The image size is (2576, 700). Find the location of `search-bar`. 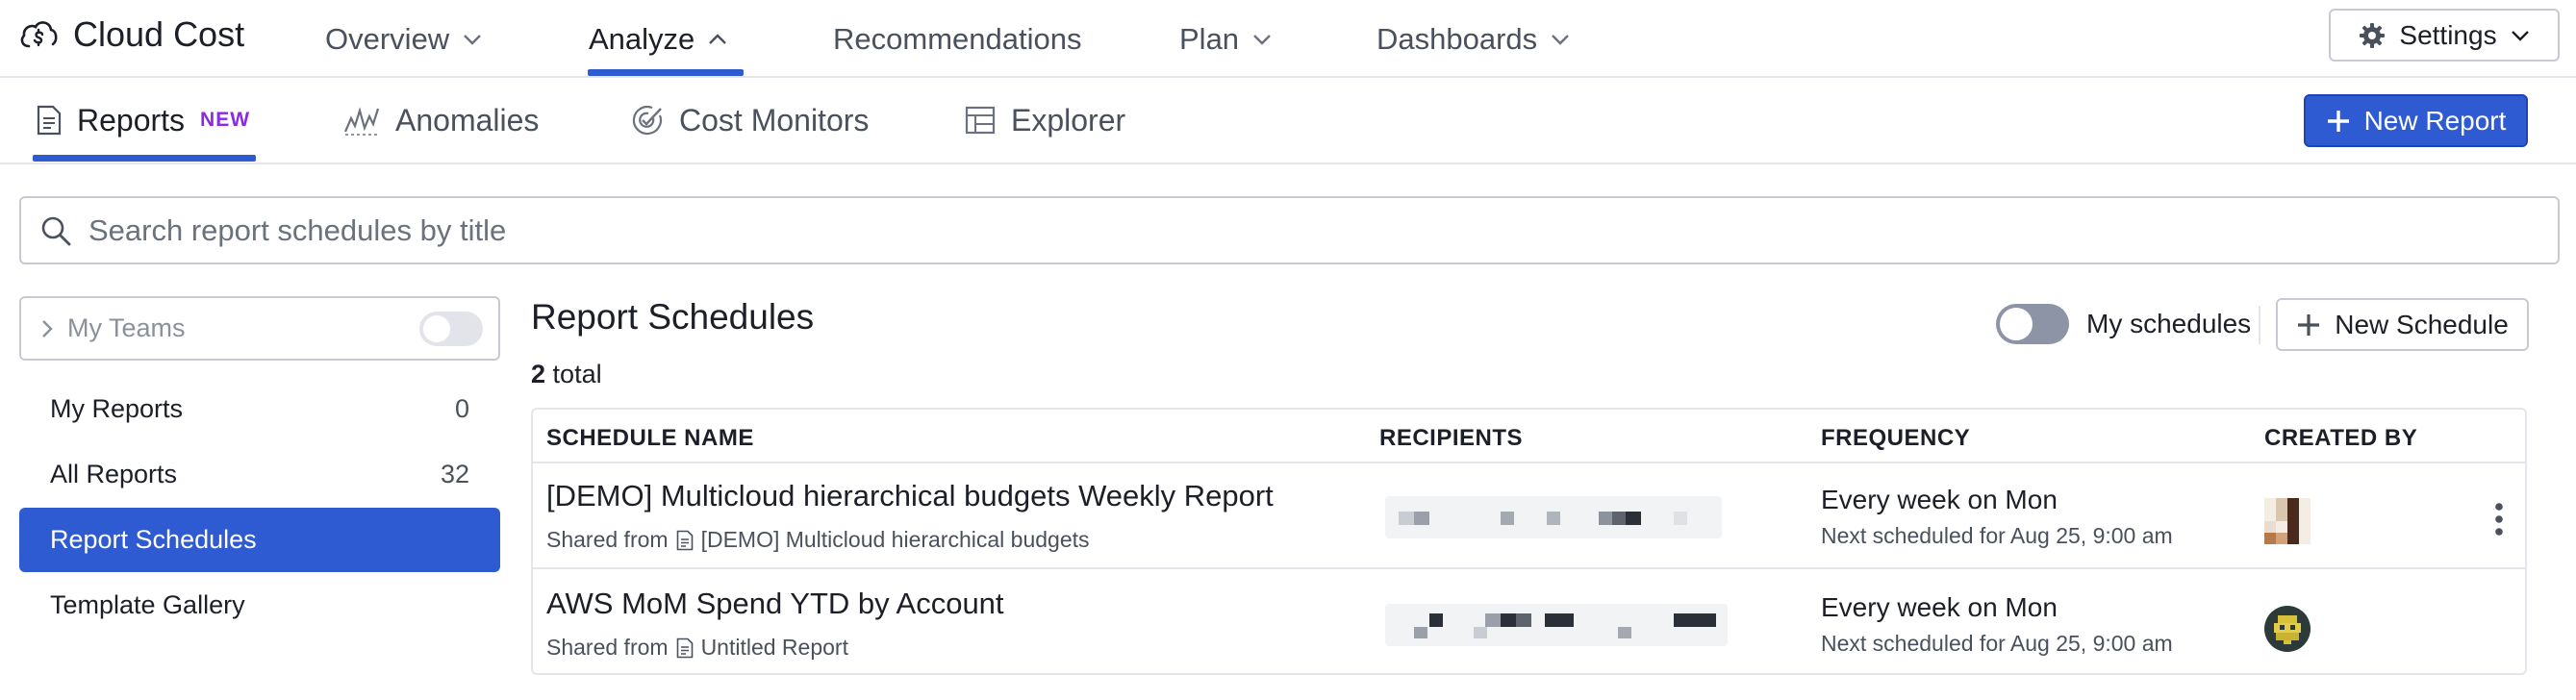

search-bar is located at coordinates (1290, 230).